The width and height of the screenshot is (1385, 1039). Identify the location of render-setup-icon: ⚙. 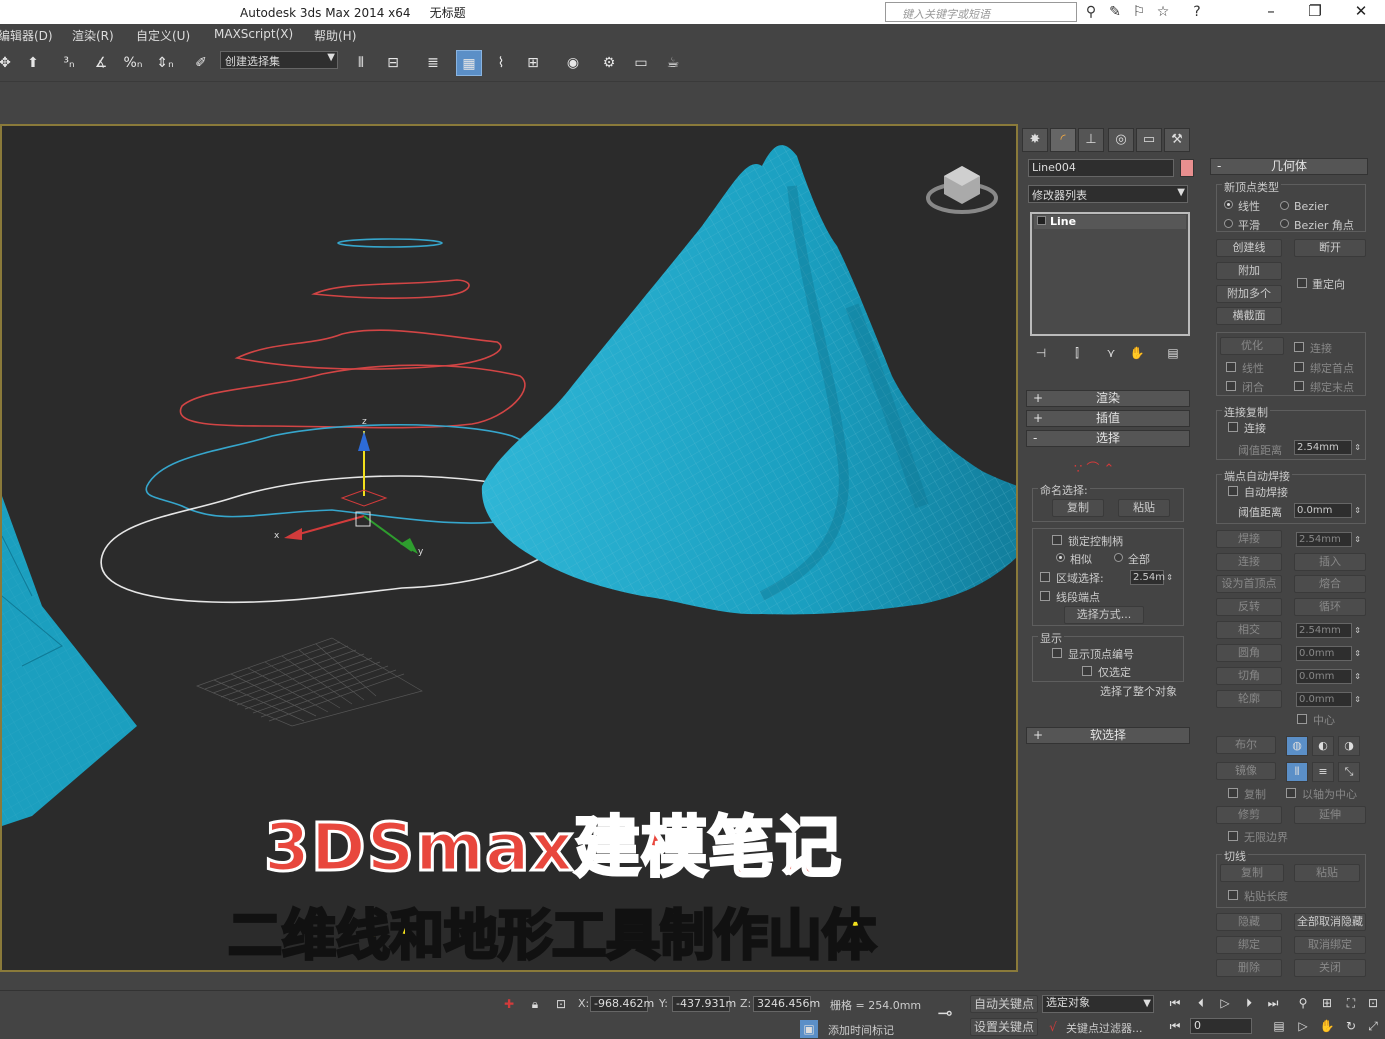
(609, 63).